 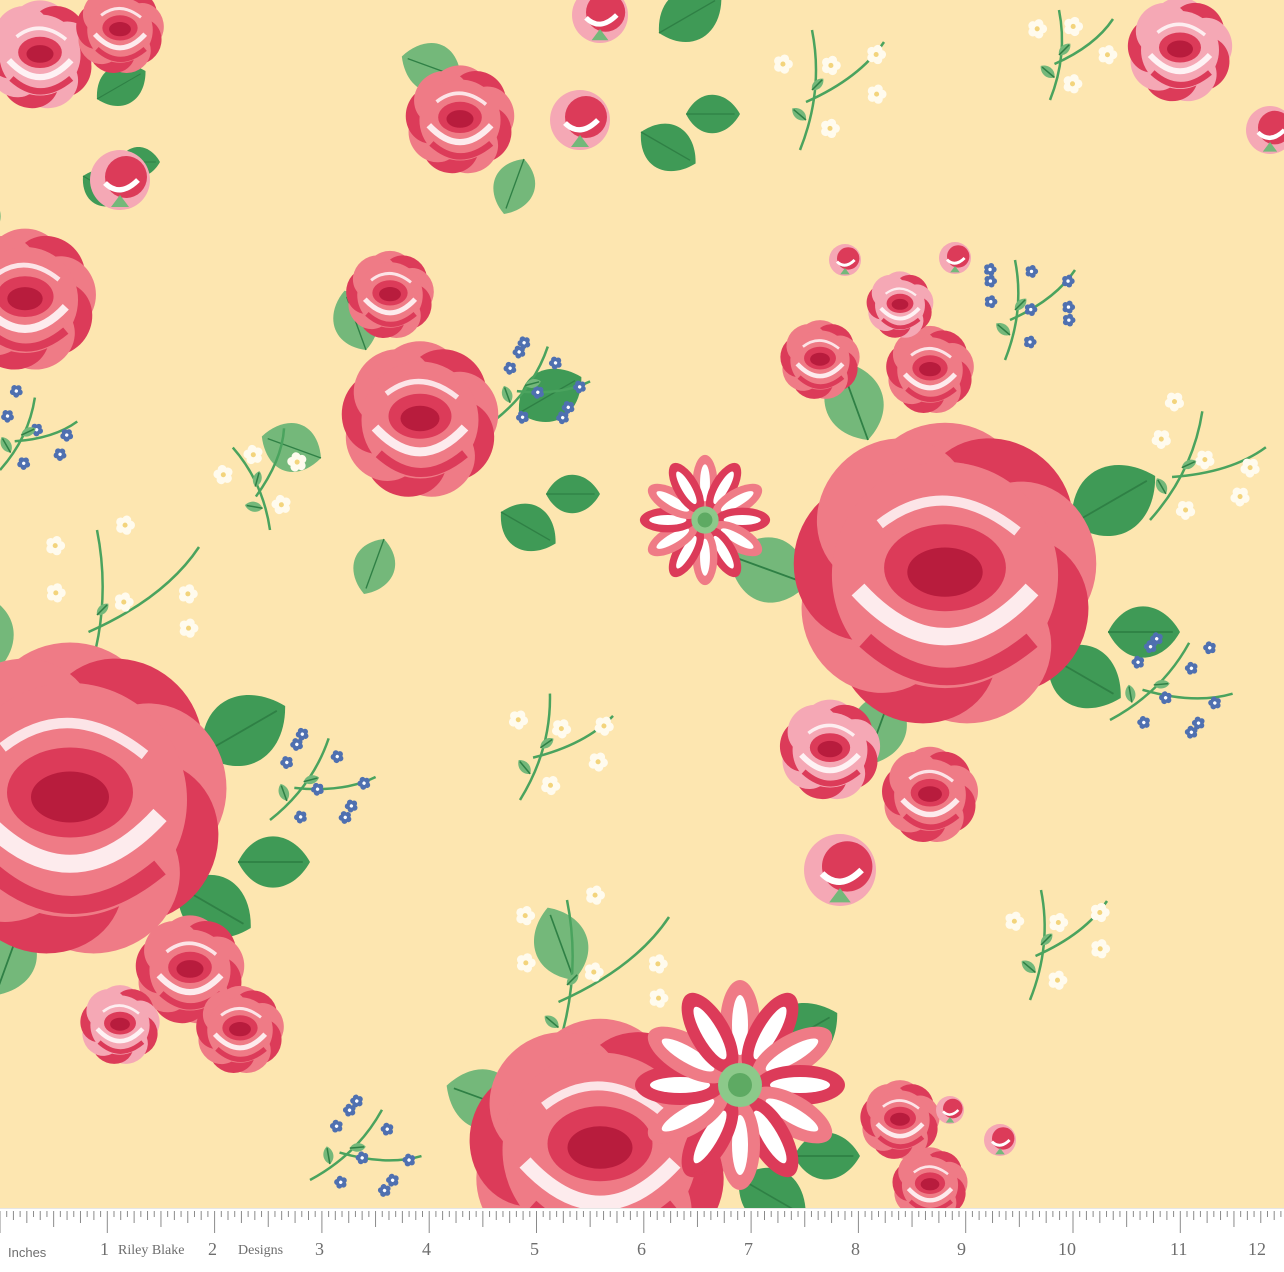 I want to click on ruler-number: 7, so click(x=748, y=1249).